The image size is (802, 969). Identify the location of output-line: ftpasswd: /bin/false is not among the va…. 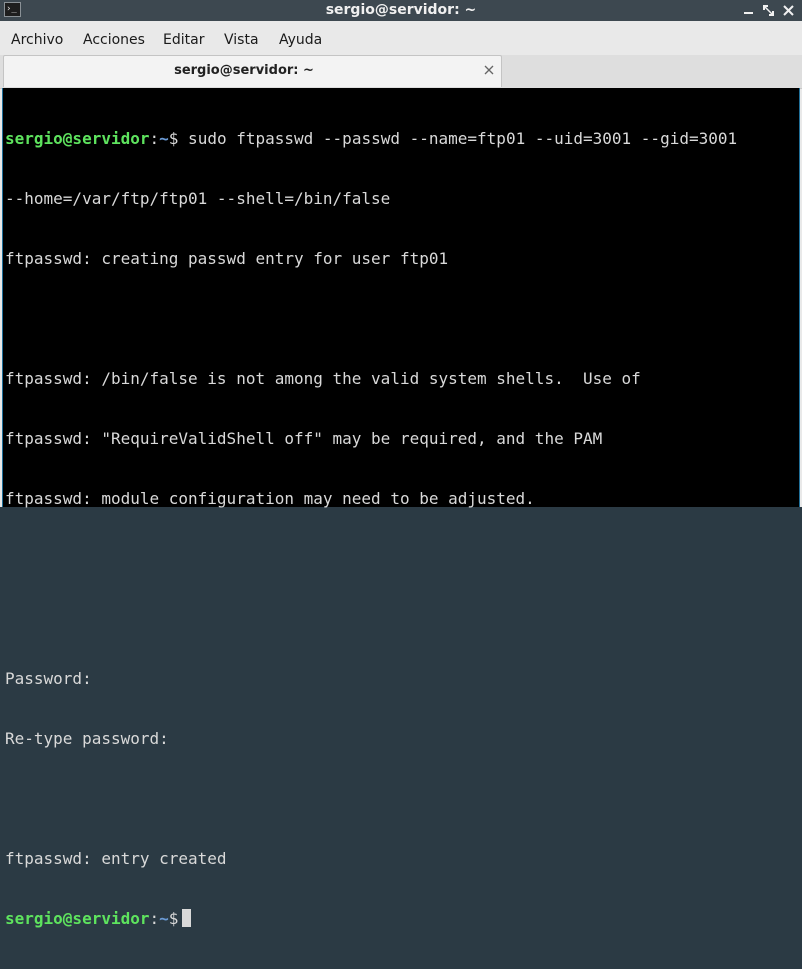
(323, 378).